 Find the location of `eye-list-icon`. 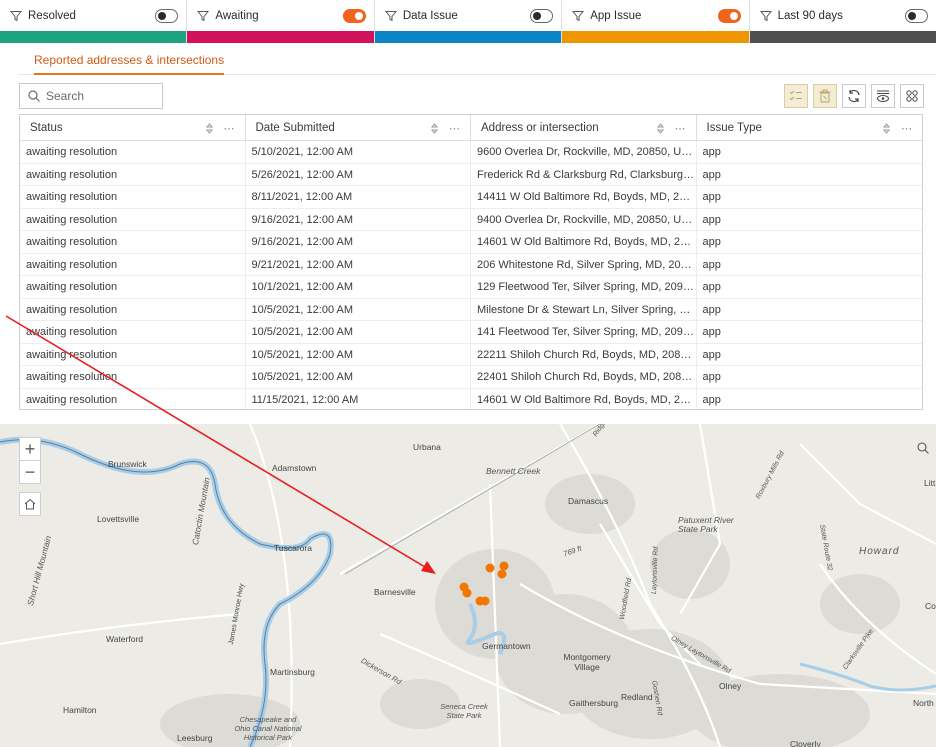

eye-list-icon is located at coordinates (883, 96).